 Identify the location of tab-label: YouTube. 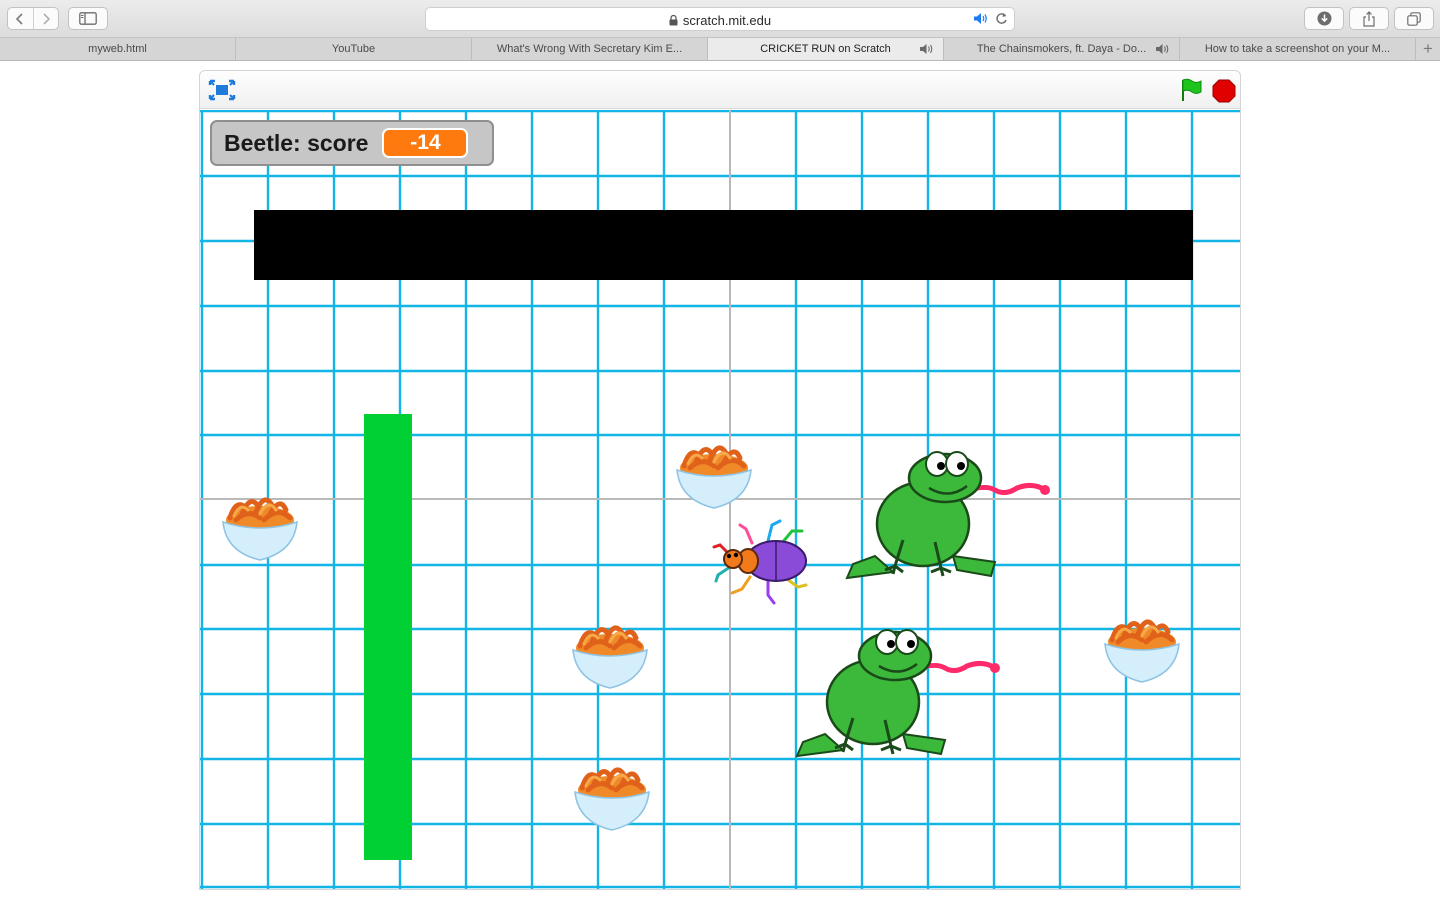
(353, 49).